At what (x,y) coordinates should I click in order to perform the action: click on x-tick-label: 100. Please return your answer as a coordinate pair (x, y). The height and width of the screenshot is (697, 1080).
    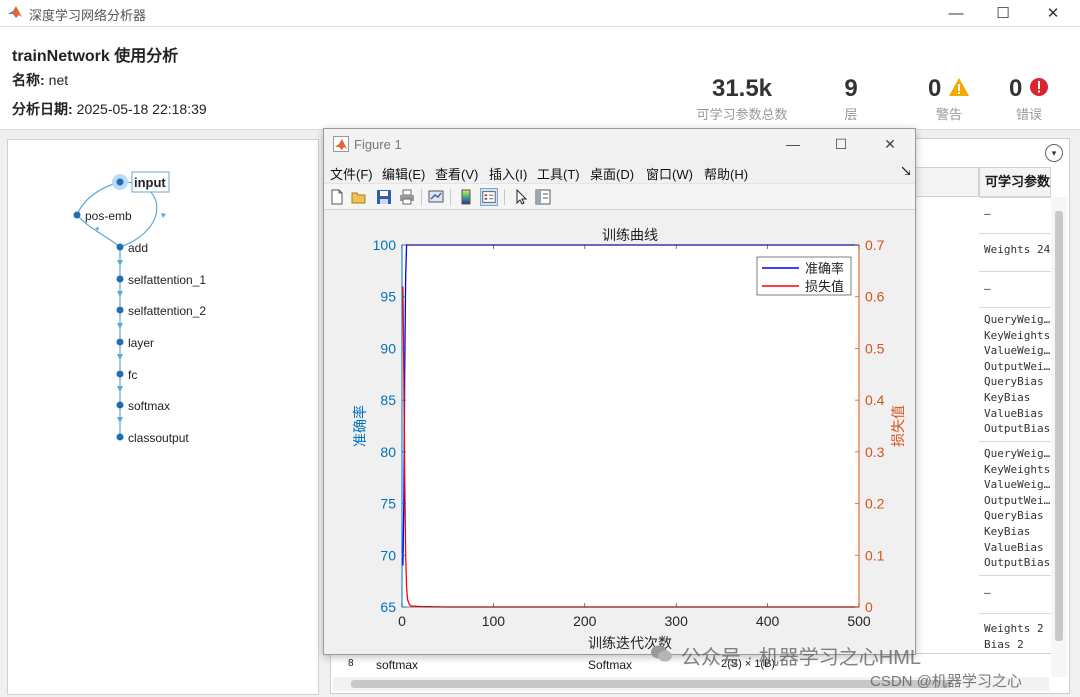
    Looking at the image, I should click on (494, 621).